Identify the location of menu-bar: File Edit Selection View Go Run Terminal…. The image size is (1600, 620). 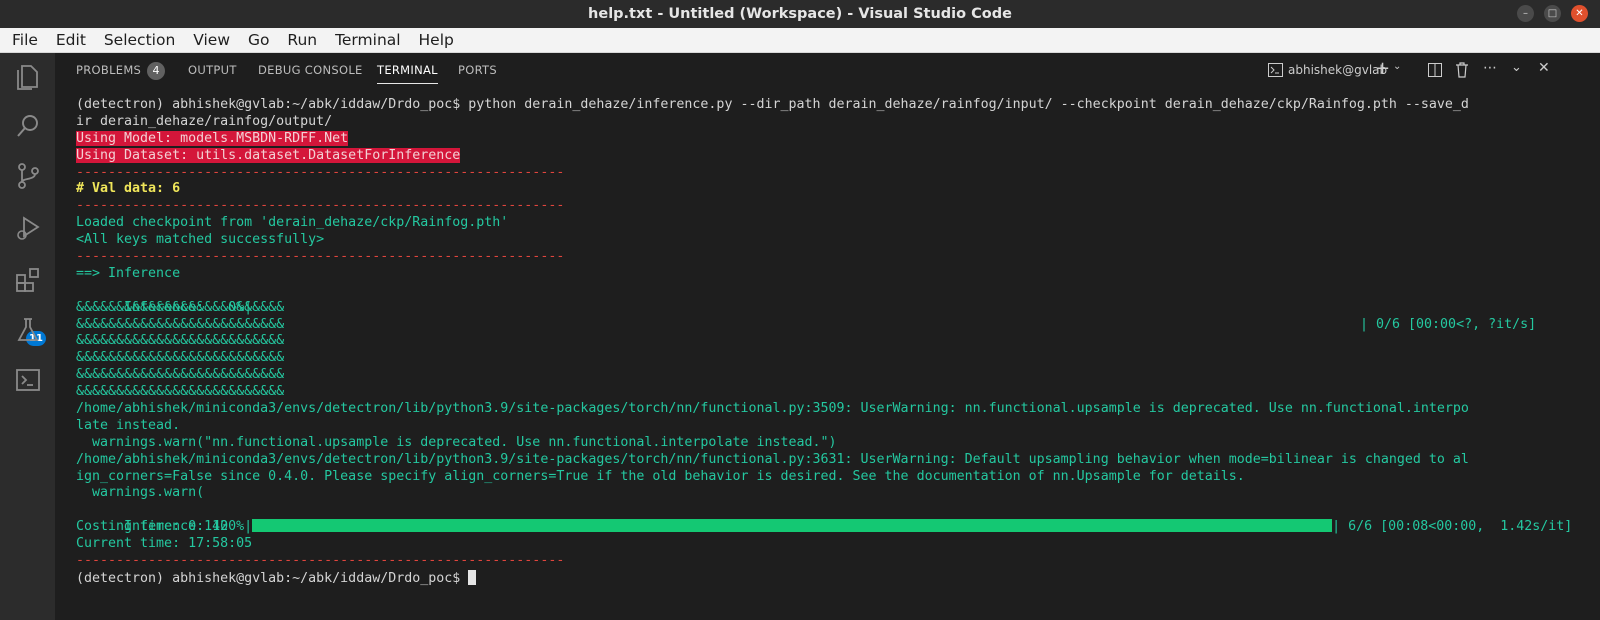
(800, 40).